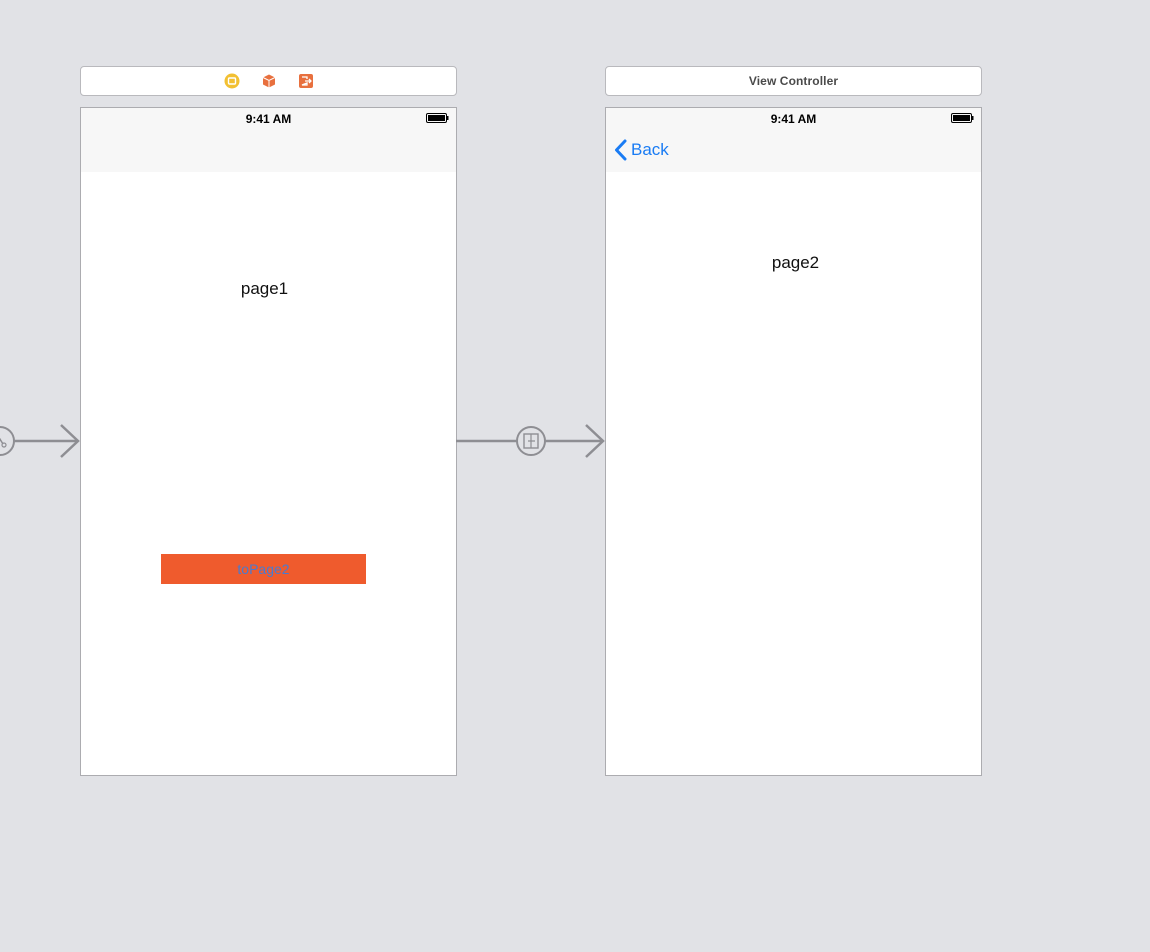  I want to click on page-label: page2, so click(795, 262).